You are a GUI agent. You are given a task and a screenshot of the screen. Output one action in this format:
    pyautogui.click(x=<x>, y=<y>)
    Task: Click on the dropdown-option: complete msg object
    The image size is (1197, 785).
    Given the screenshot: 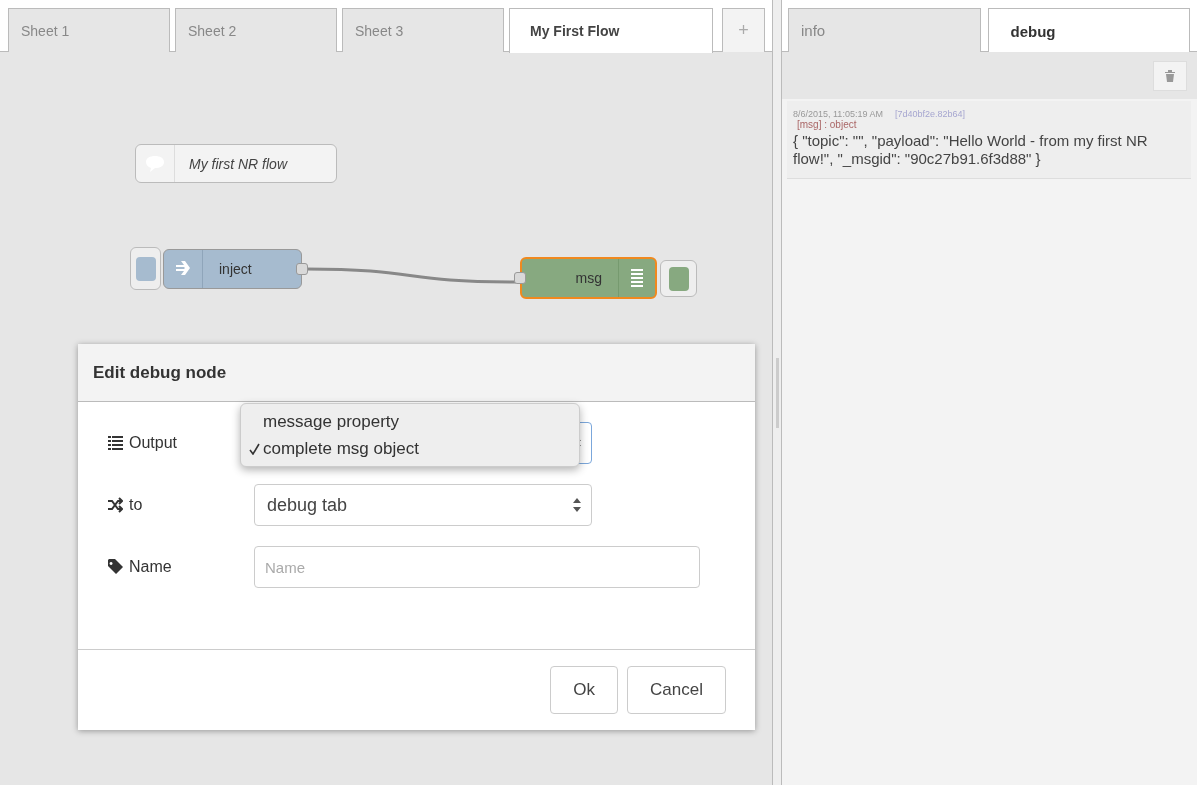 What is the action you would take?
    pyautogui.click(x=410, y=448)
    